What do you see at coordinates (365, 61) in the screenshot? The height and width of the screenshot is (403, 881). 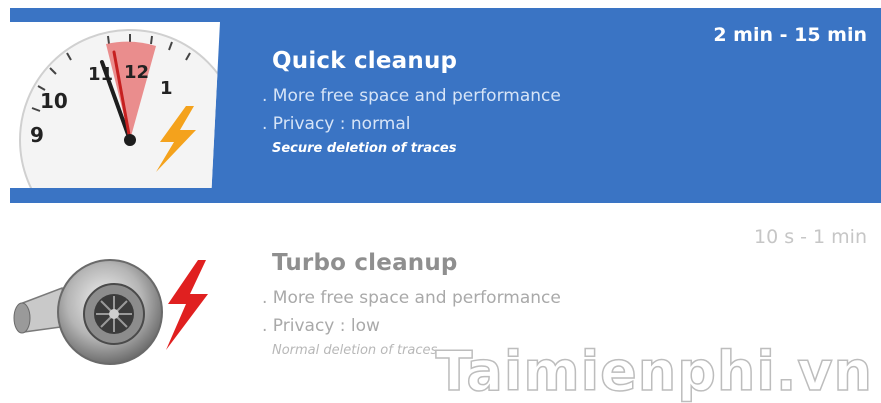 I see `option-title: Quick cleanup` at bounding box center [365, 61].